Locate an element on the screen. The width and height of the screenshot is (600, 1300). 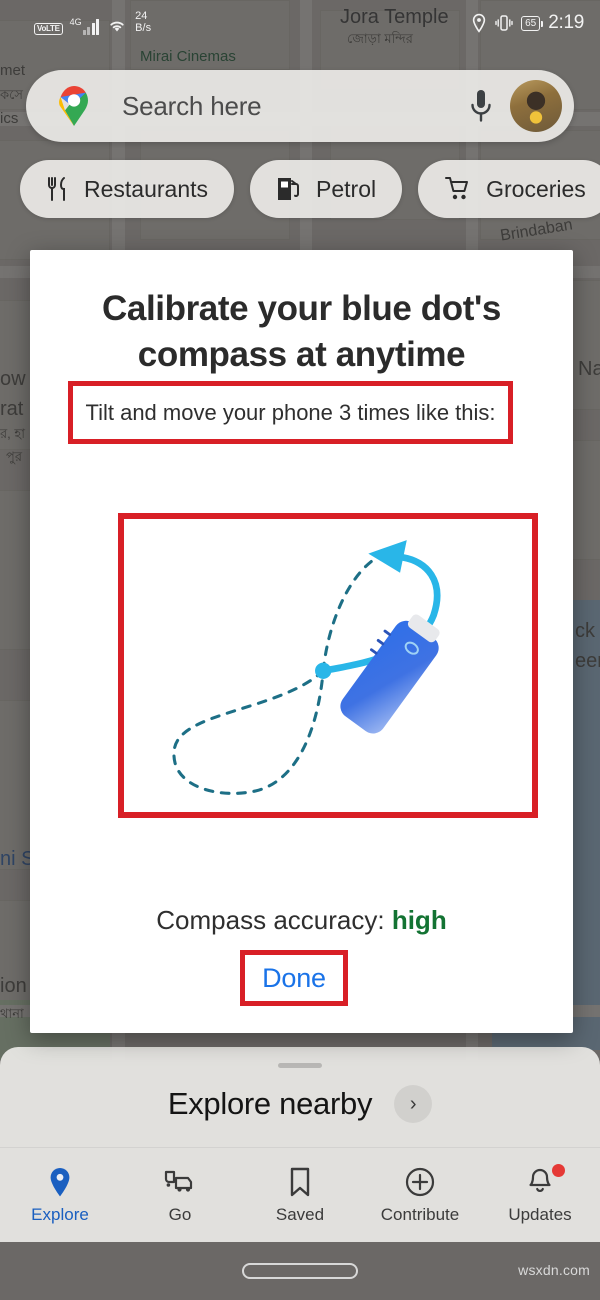
chevron-right-icon: › is located at coordinates (413, 1104).